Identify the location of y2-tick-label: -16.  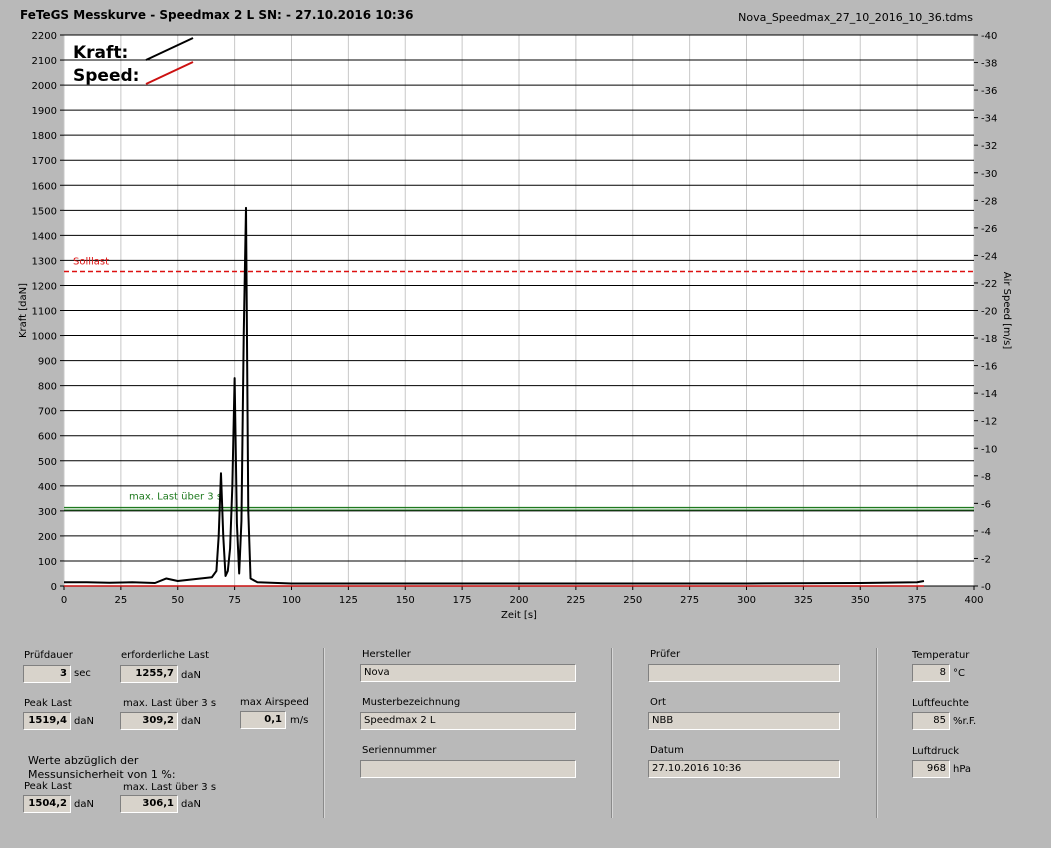
(989, 367).